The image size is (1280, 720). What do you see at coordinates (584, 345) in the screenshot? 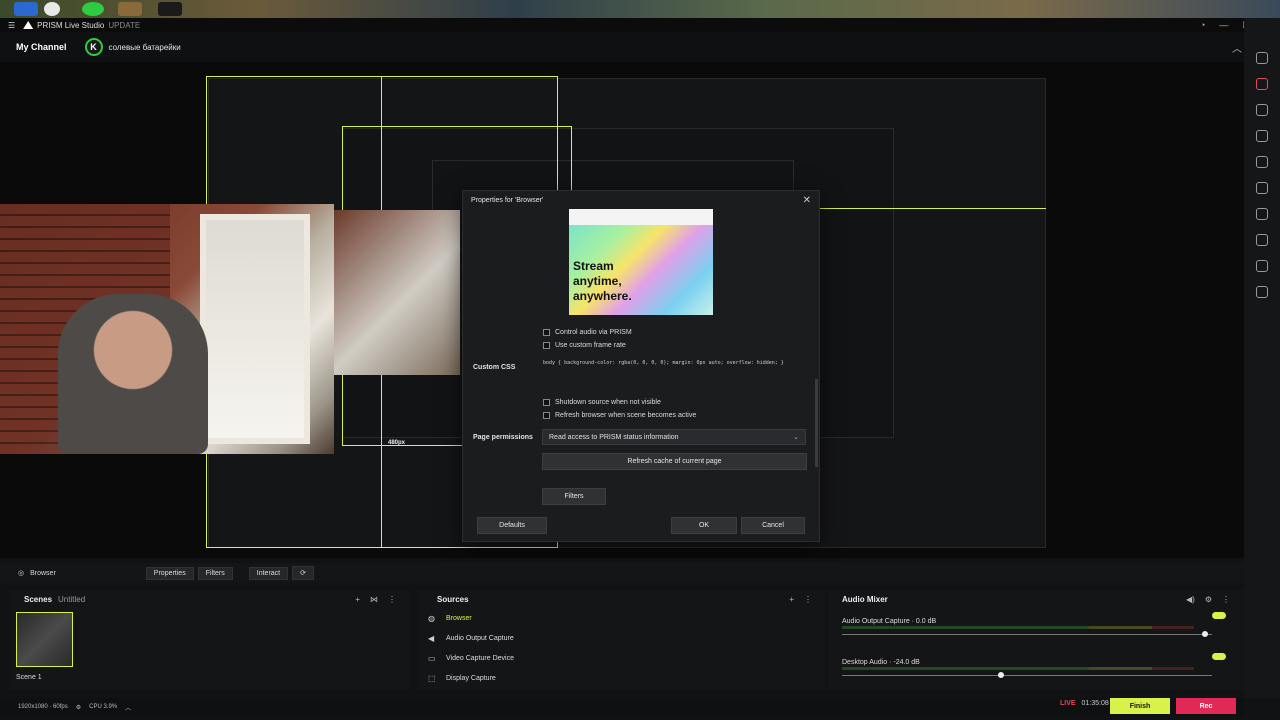
I see `custom-frame-rate-row: Use custom frame rate` at bounding box center [584, 345].